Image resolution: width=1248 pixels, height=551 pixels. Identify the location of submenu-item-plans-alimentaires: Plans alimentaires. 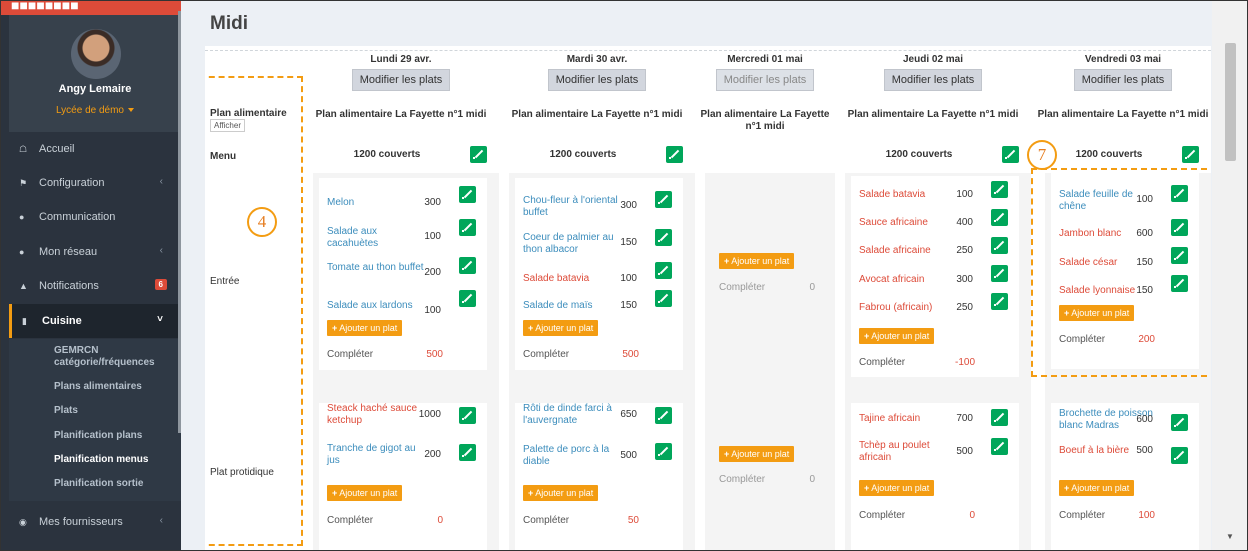
(98, 387).